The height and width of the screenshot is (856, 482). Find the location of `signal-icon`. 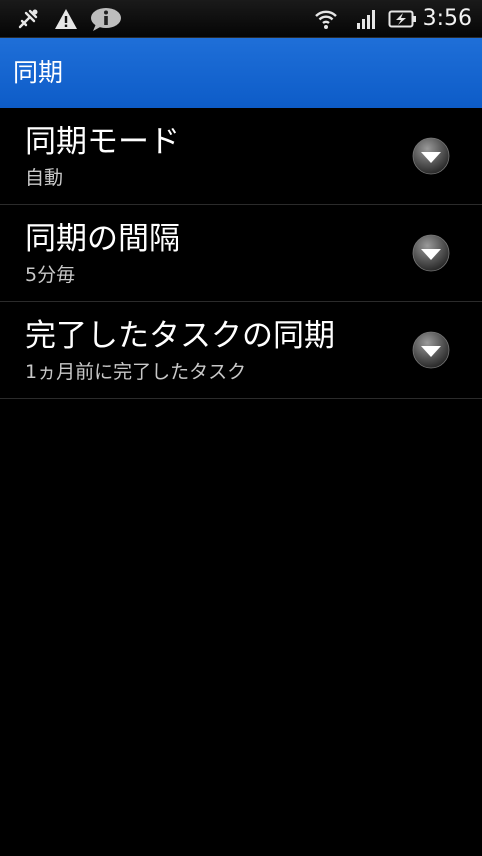

signal-icon is located at coordinates (366, 19).